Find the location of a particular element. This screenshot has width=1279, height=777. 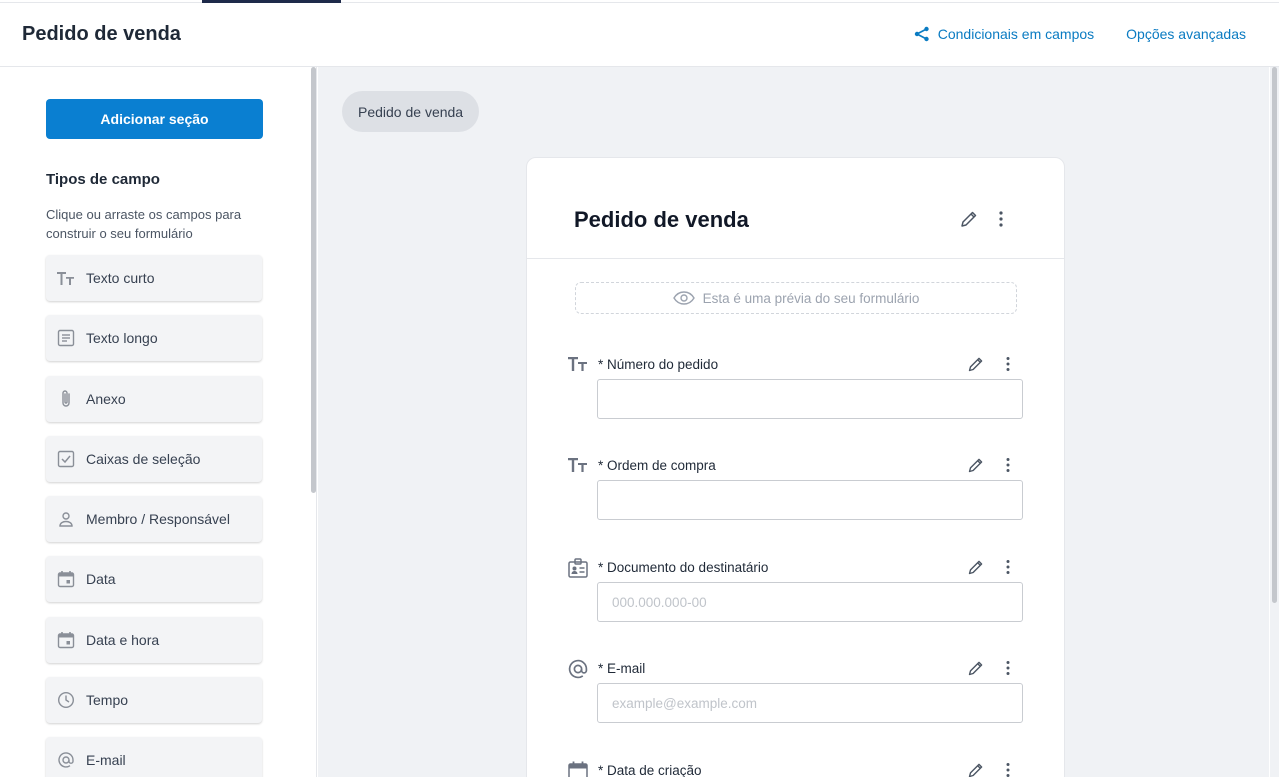

field-type-member: Membro / Responsável is located at coordinates (154, 519).